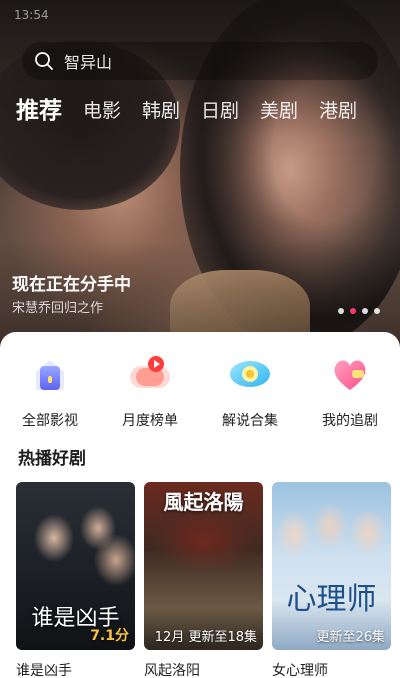 The image size is (400, 678). What do you see at coordinates (44, 670) in the screenshot?
I see `show-title: 谁是凶手` at bounding box center [44, 670].